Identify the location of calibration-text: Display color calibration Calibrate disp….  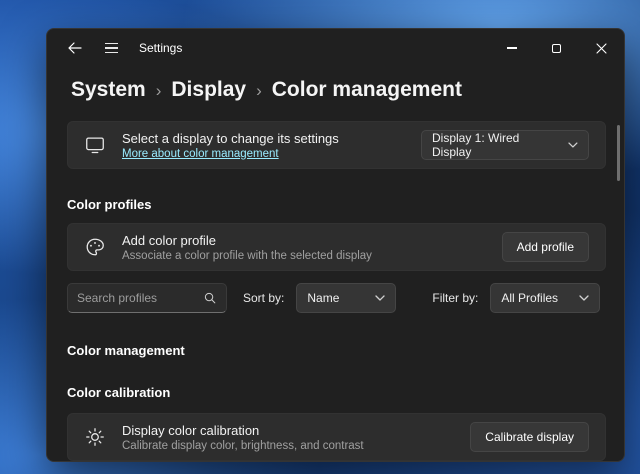
(243, 437).